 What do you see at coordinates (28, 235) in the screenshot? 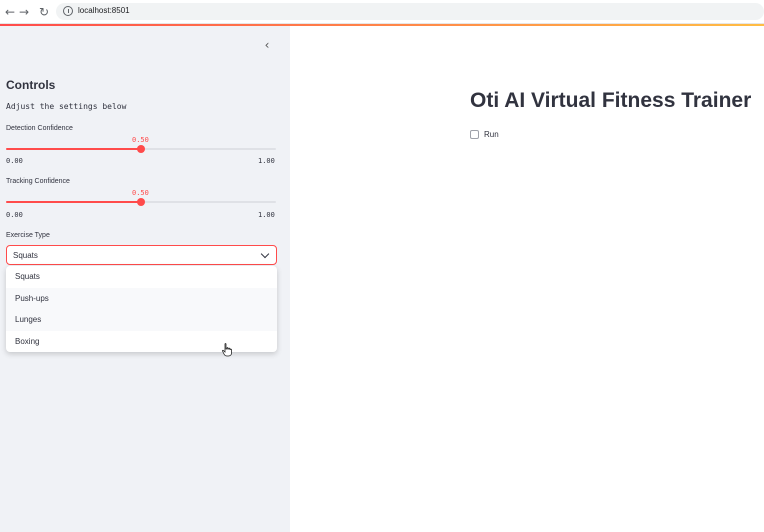
I see `exercise-type-label: Exercise Type` at bounding box center [28, 235].